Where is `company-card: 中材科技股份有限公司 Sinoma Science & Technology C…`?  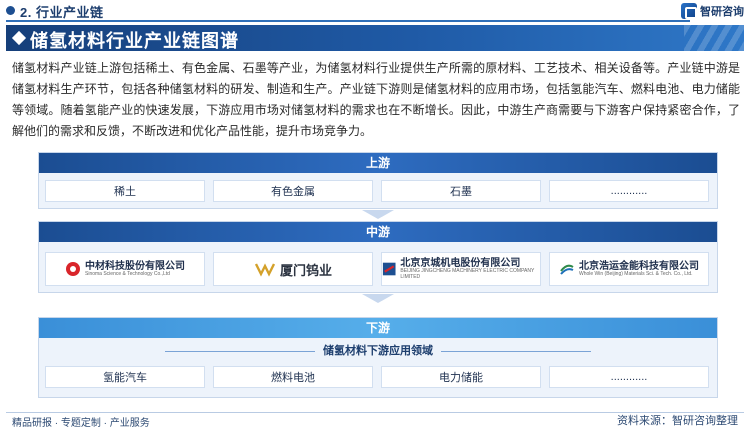
company-card: 中材科技股份有限公司 Sinoma Science & Technology C… is located at coordinates (125, 269).